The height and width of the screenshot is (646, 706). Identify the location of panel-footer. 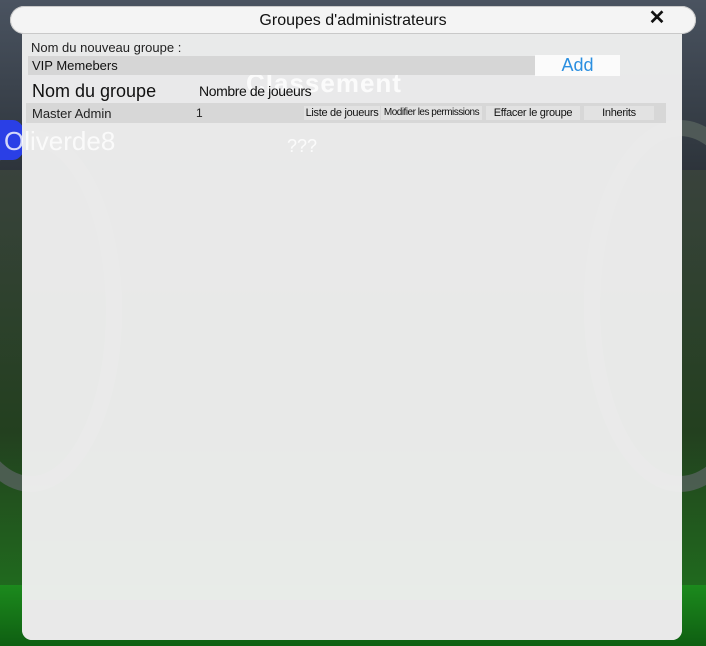
(352, 620).